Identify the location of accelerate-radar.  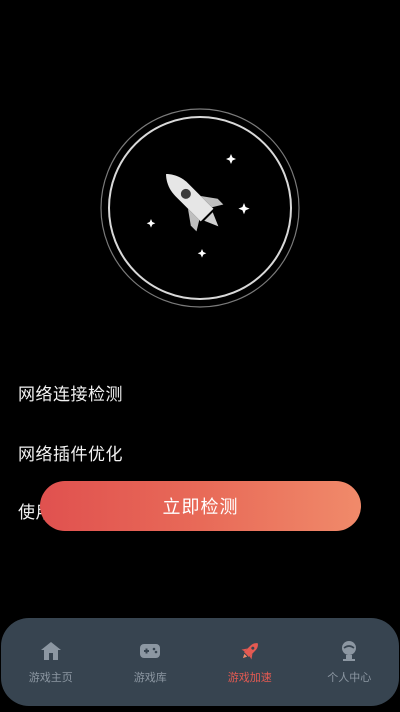
(200, 208).